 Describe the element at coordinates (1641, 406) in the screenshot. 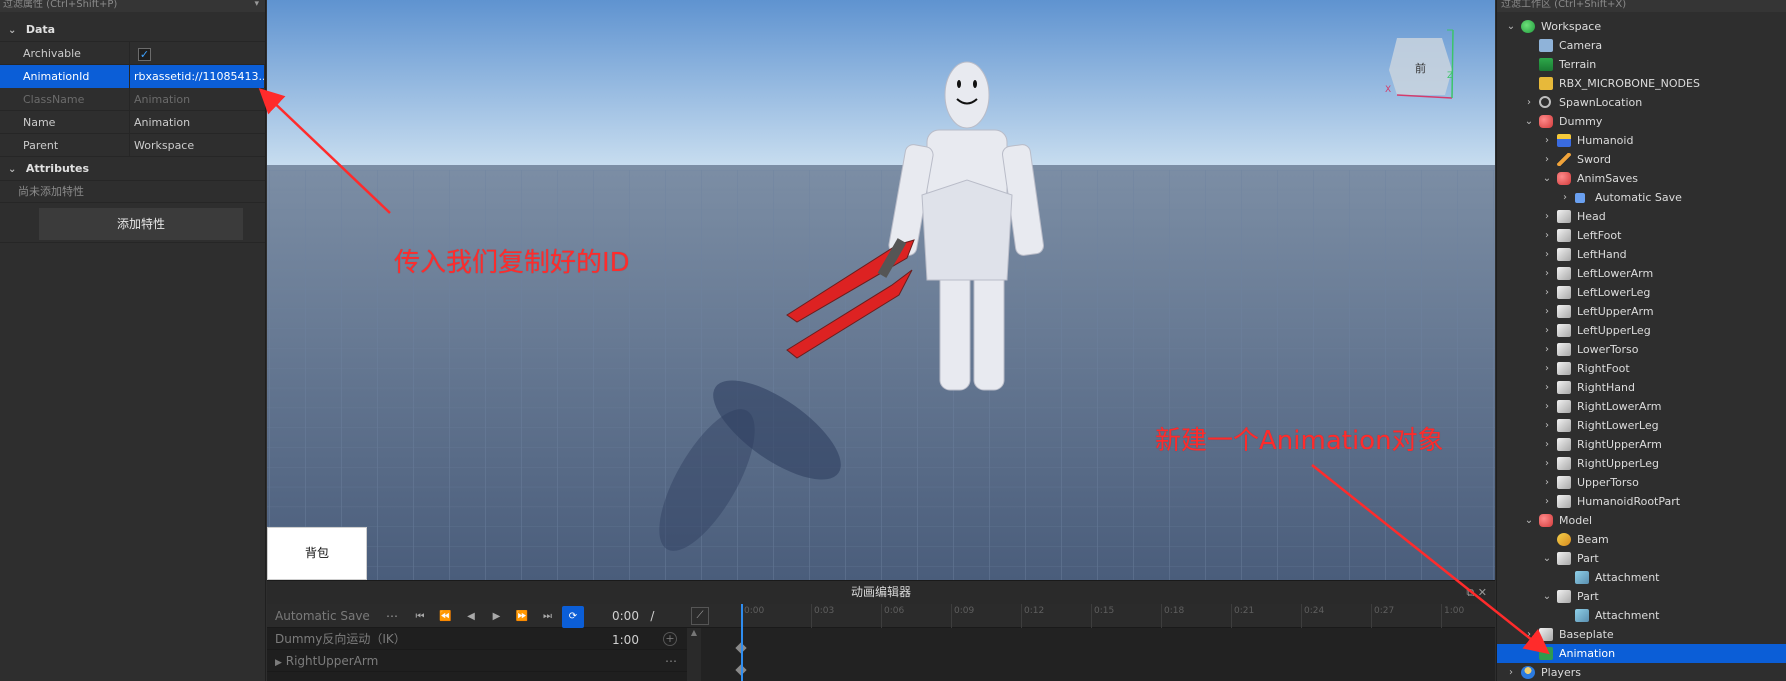

I see `tree-item-rightlowerarm: › RightLowerArm` at that location.